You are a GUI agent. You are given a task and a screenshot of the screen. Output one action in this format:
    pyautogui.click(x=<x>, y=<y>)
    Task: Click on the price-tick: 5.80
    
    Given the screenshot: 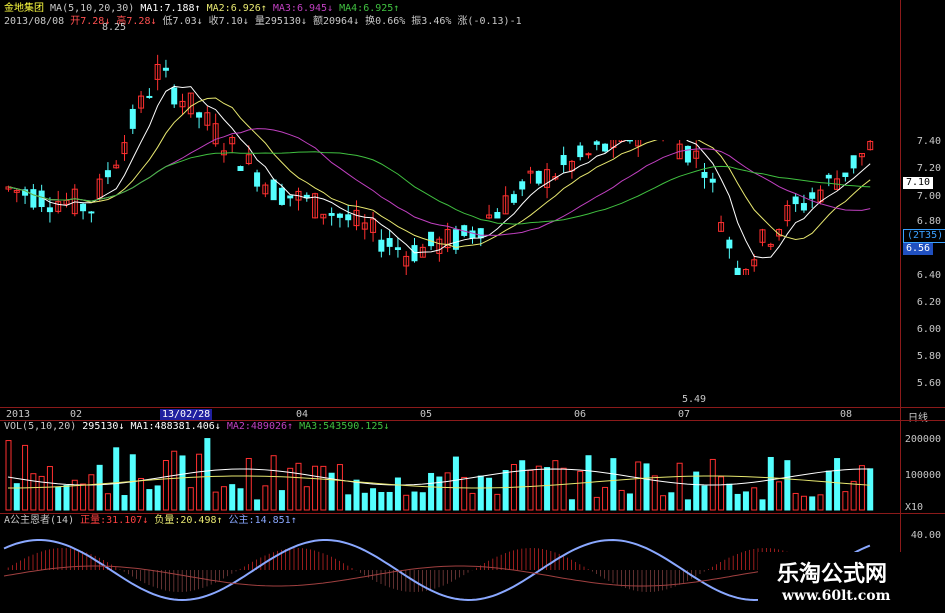 What is the action you would take?
    pyautogui.click(x=928, y=356)
    